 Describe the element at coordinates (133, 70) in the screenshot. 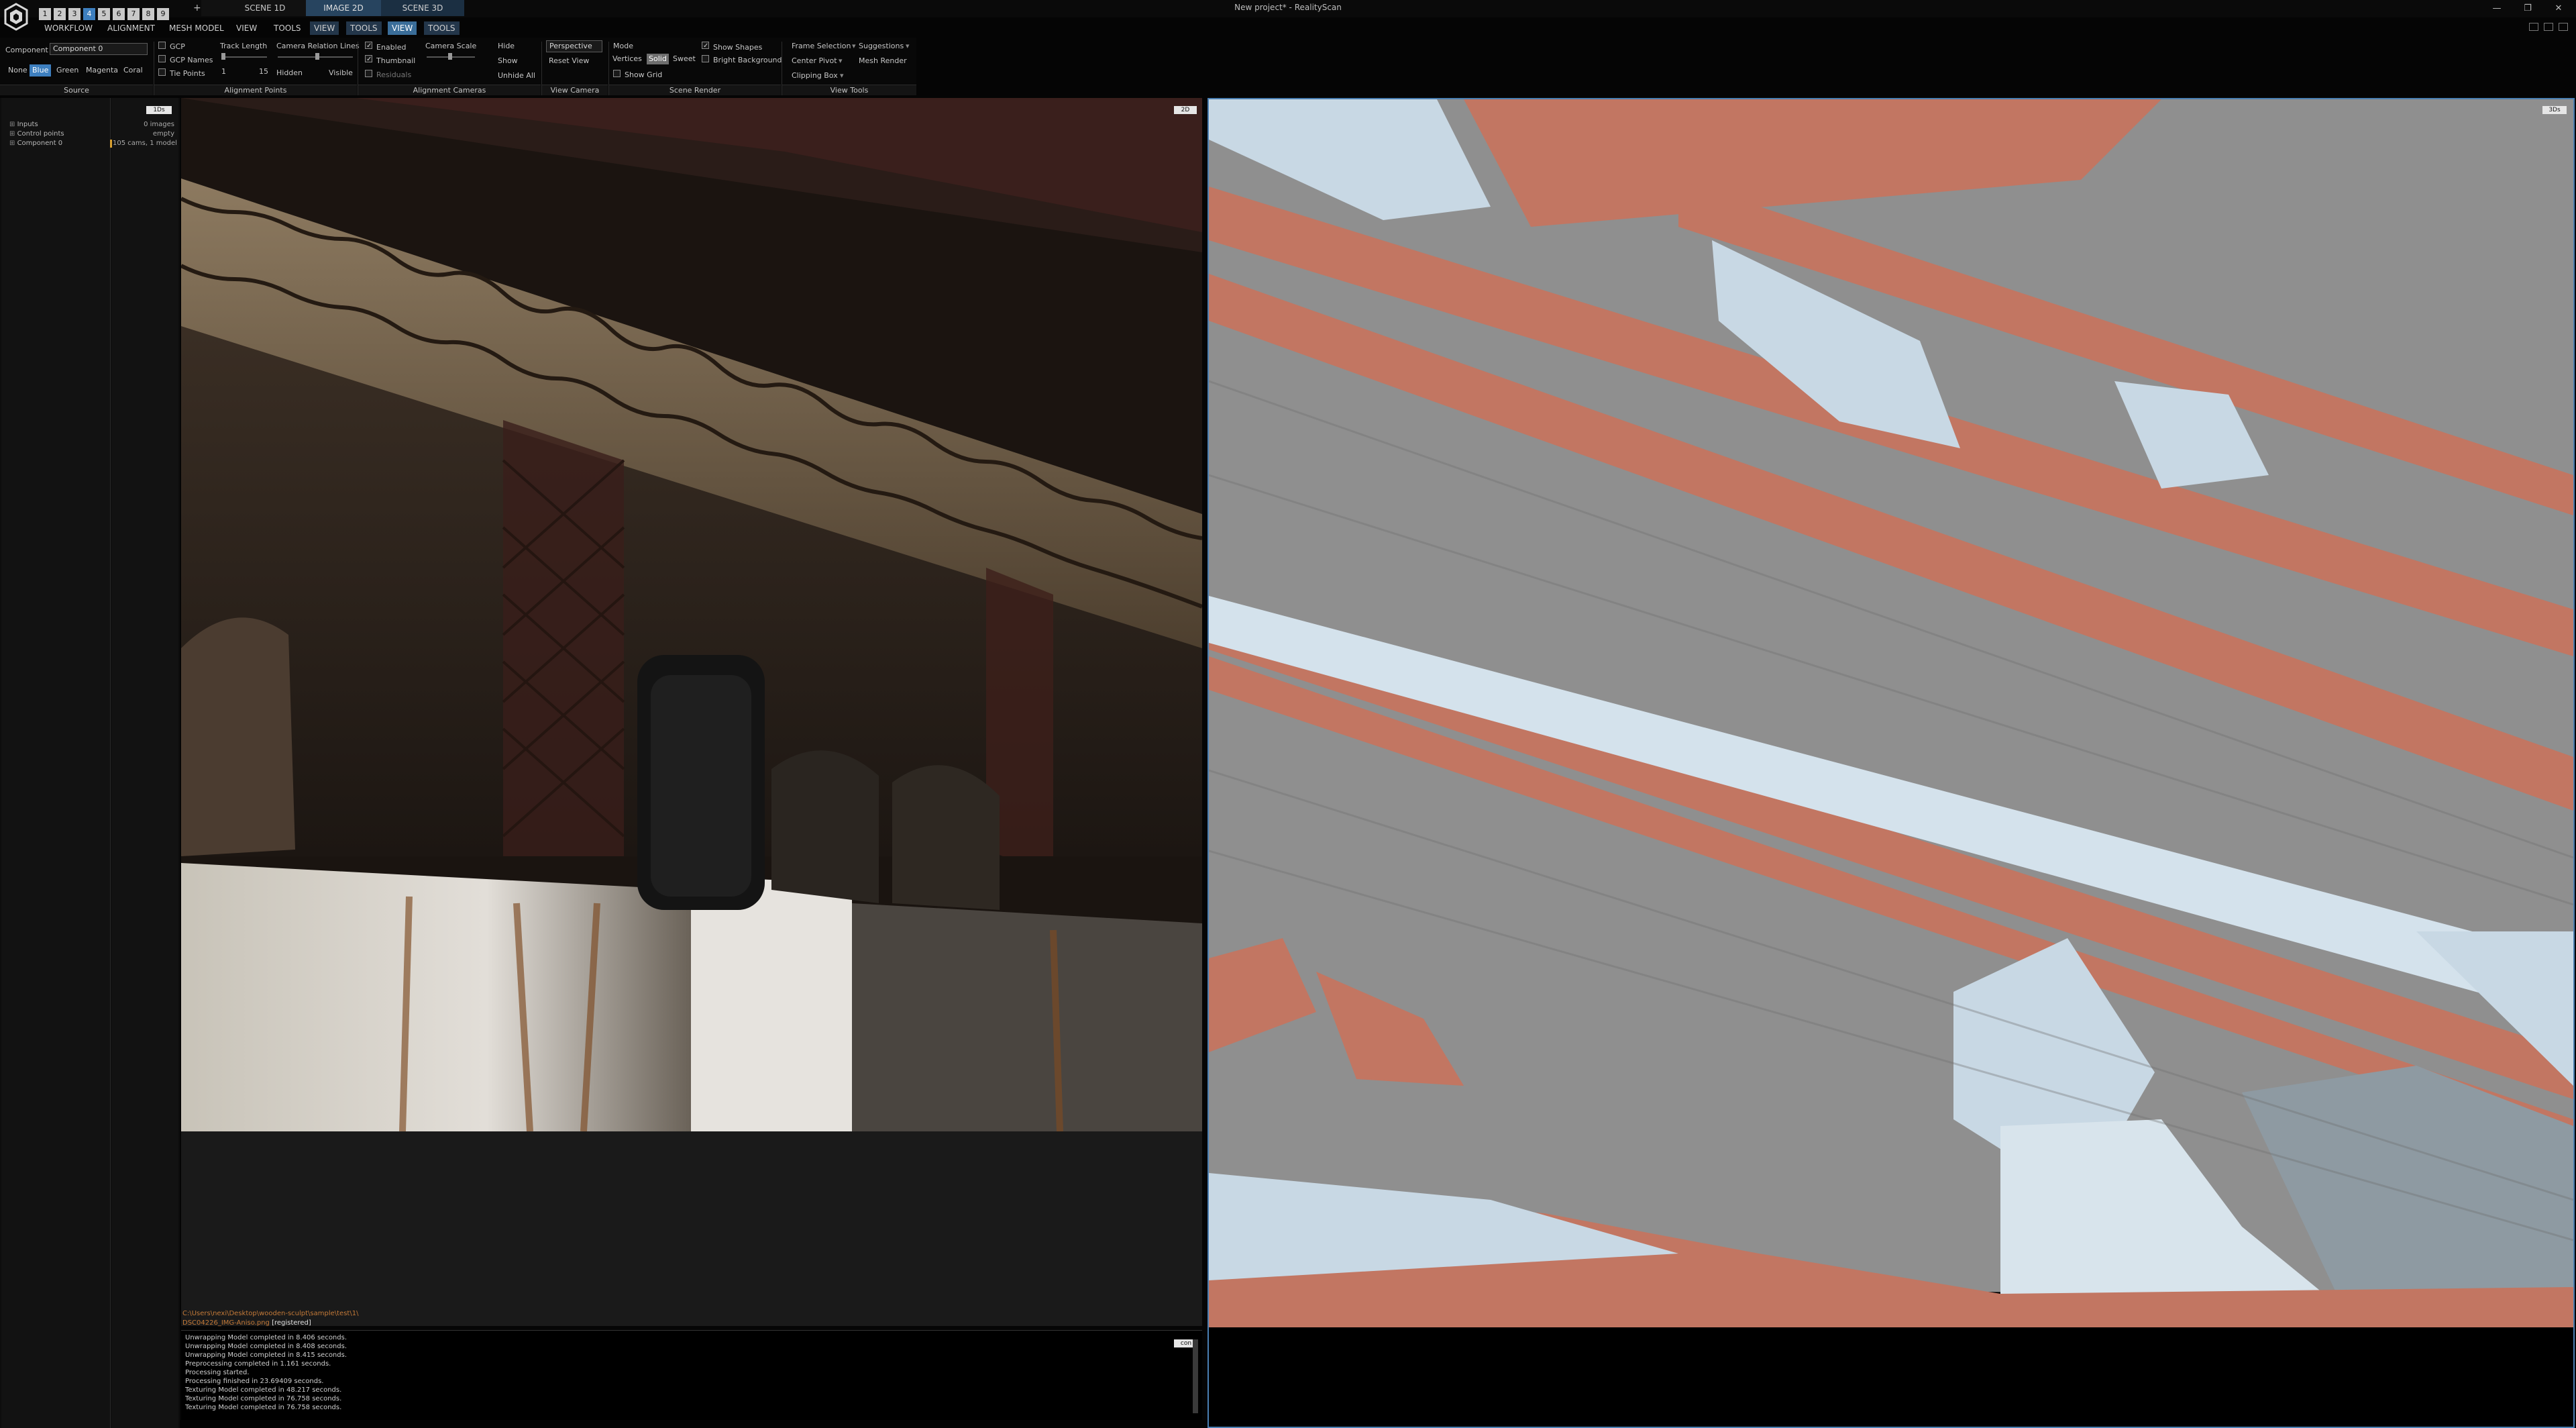

I see `color-coral-button: Coral` at that location.